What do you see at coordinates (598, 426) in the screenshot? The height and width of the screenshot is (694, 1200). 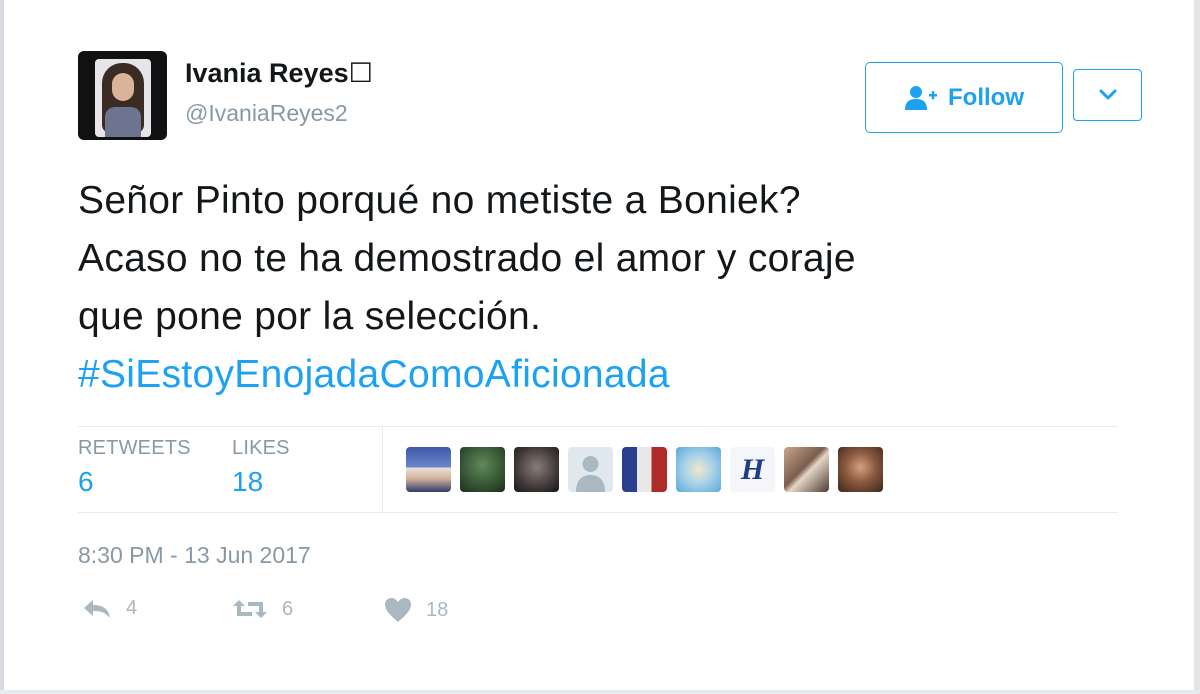 I see `stats-top-divider` at bounding box center [598, 426].